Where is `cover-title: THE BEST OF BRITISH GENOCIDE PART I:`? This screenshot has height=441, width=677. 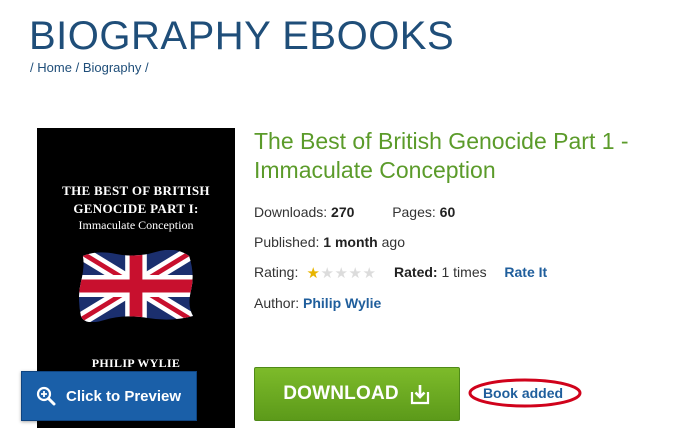 cover-title: THE BEST OF BRITISH GENOCIDE PART I: is located at coordinates (136, 200).